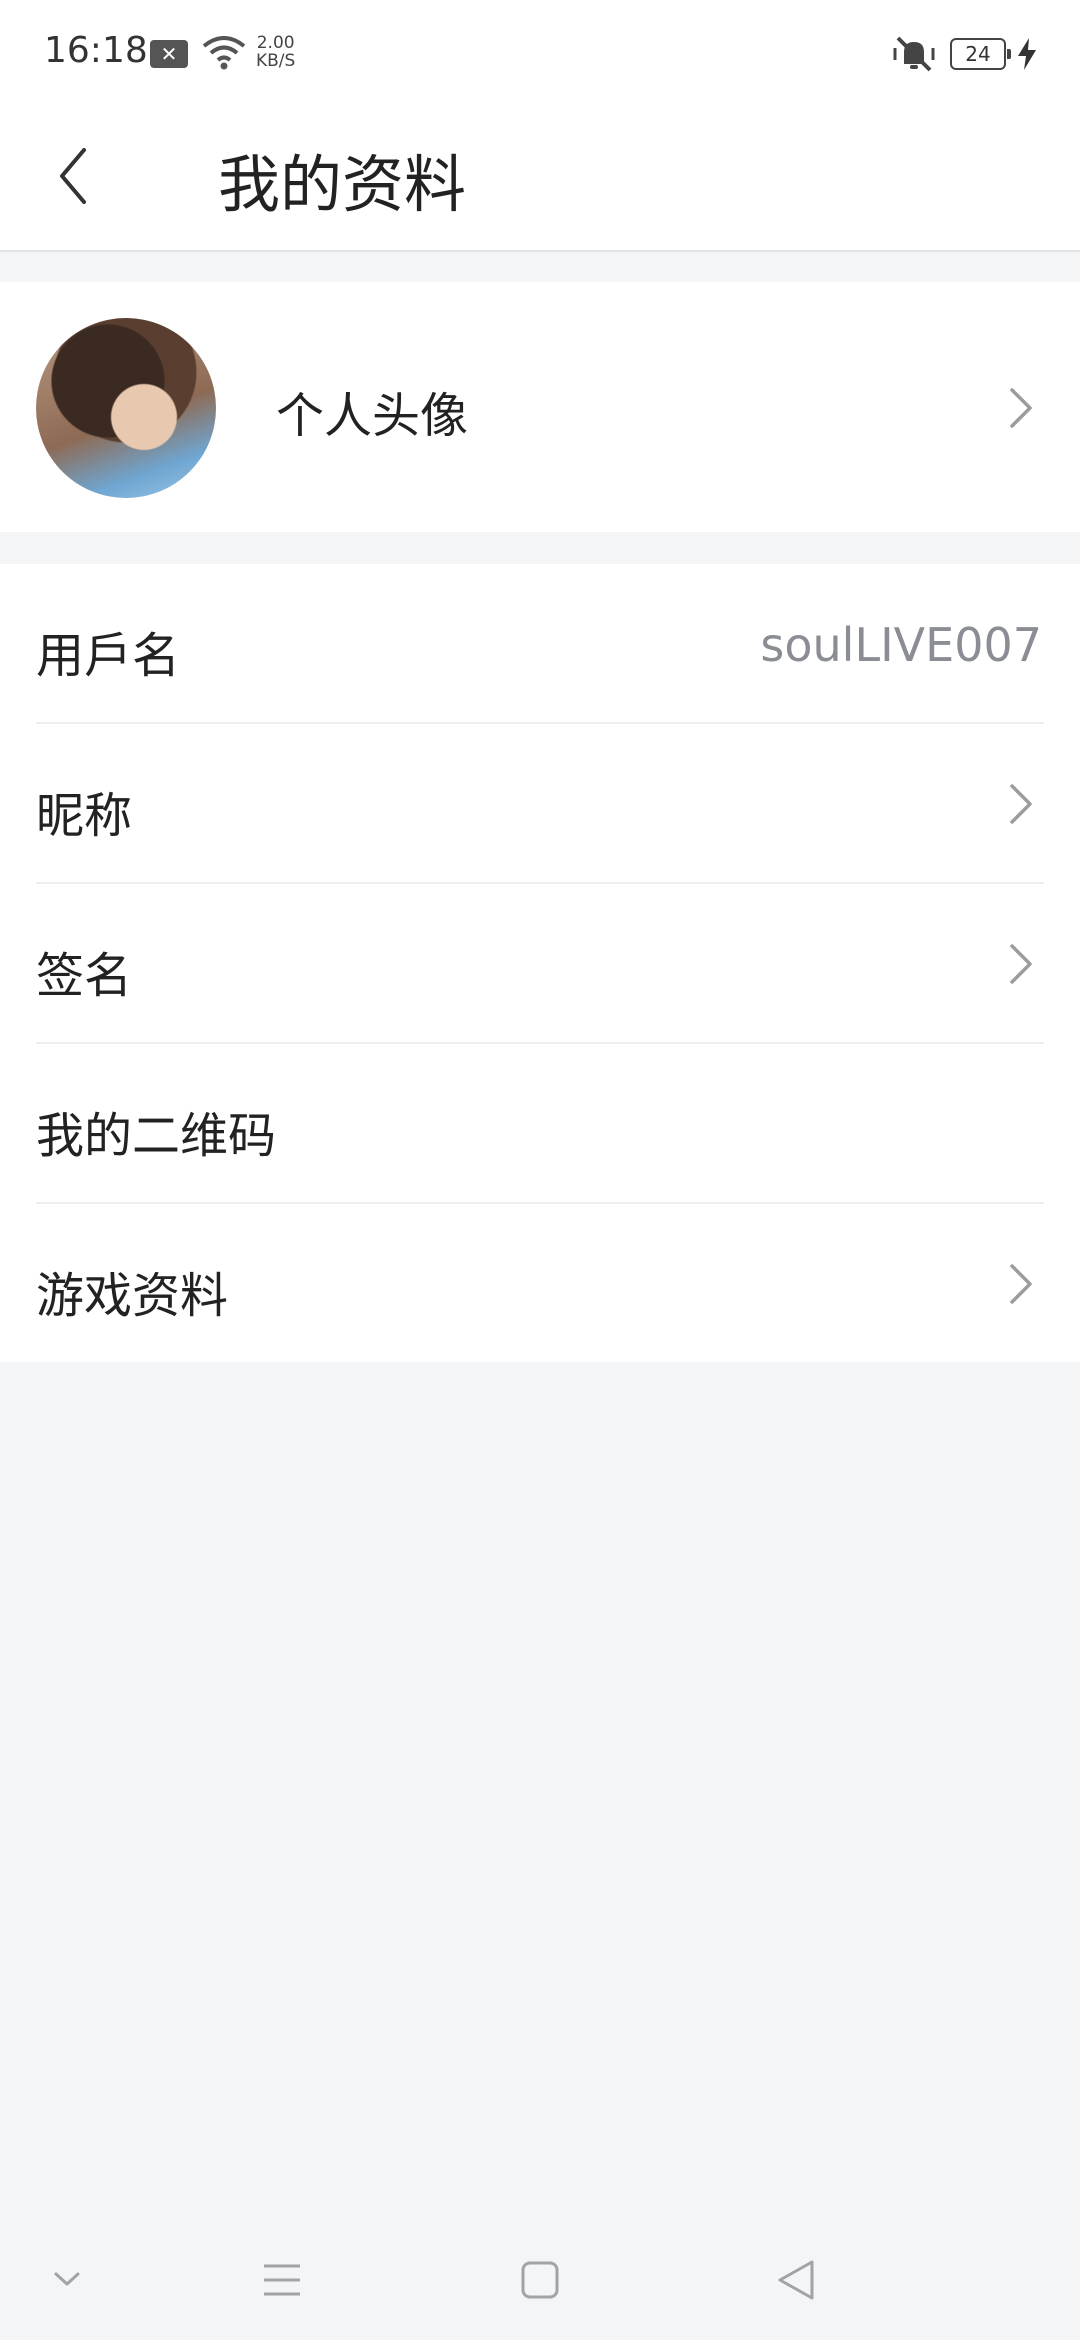 This screenshot has width=1080, height=2340. I want to click on username-label: 用戶名, so click(108, 656).